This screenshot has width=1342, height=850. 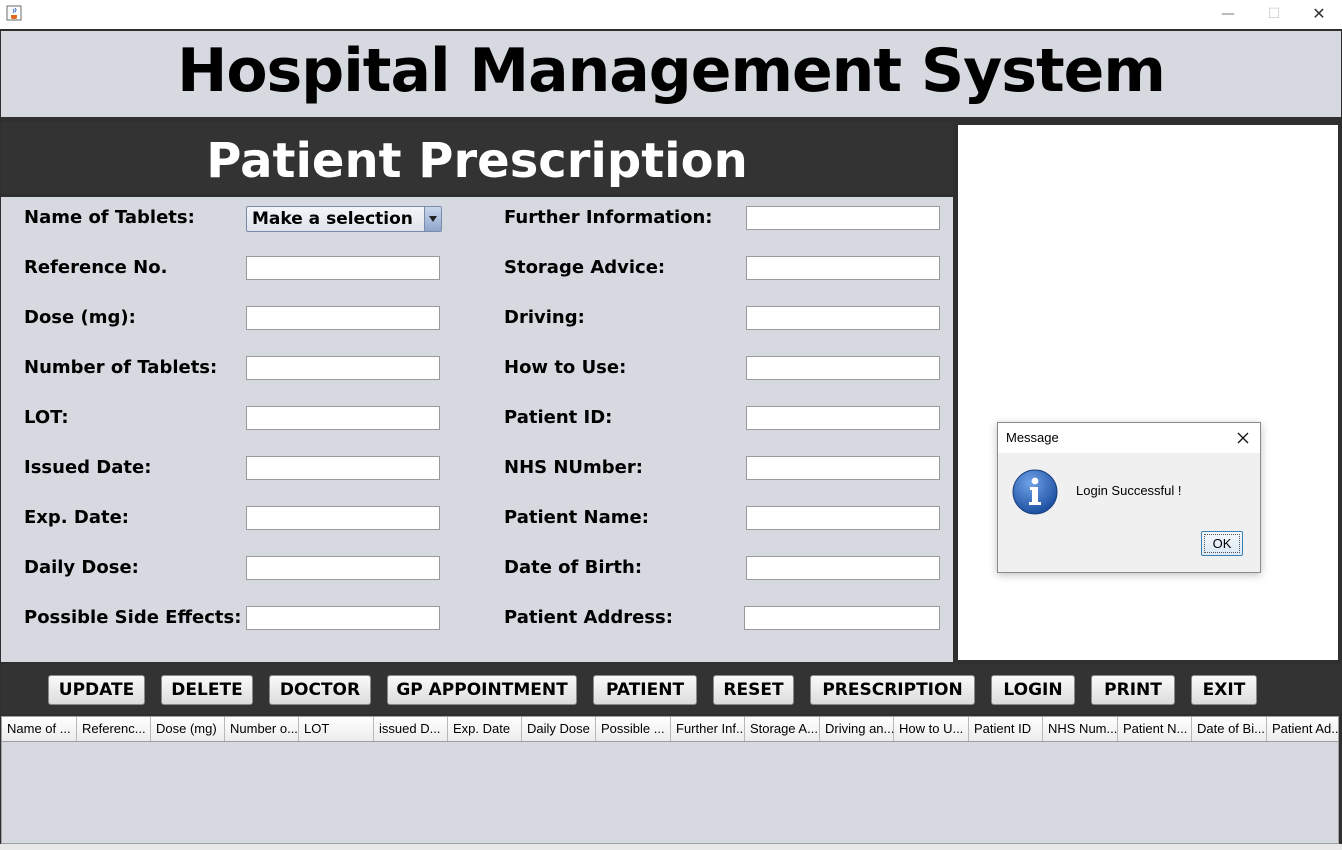 I want to click on patient-name-label: Patient Name:, so click(x=576, y=517).